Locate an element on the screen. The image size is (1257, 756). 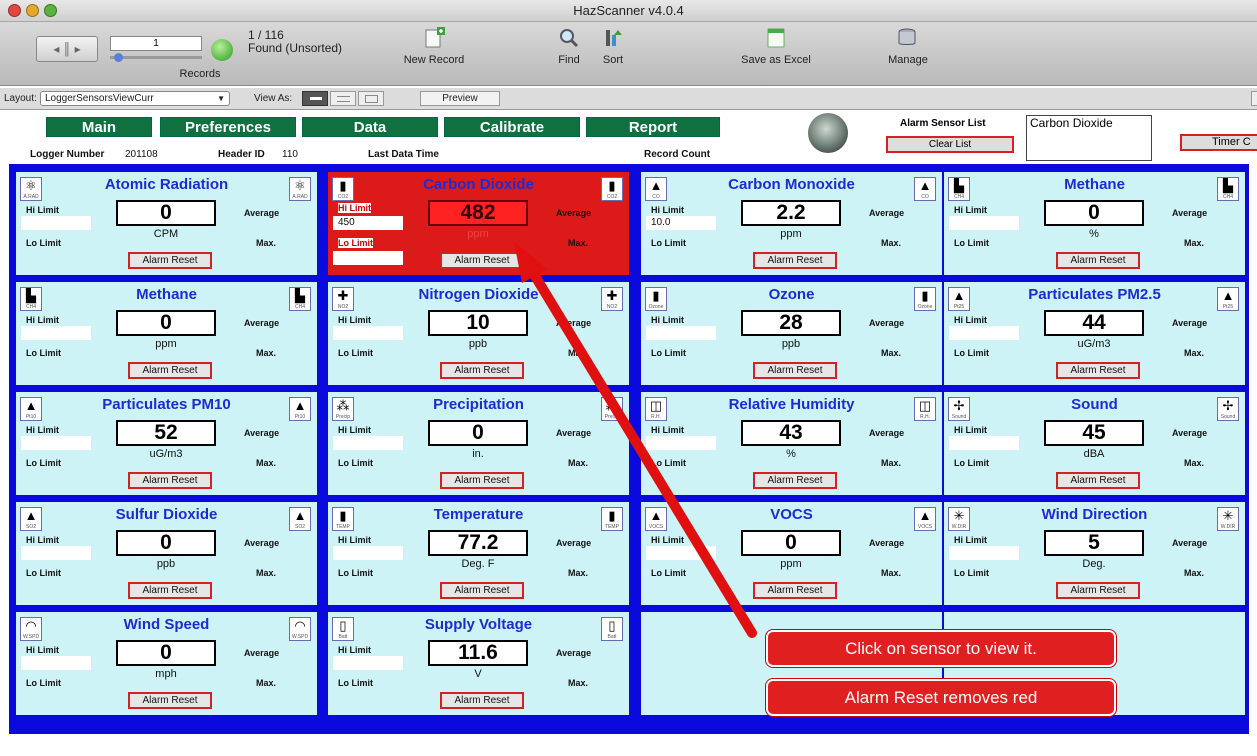
sensor-title: Atomic Radiation is located at coordinates (166, 184).